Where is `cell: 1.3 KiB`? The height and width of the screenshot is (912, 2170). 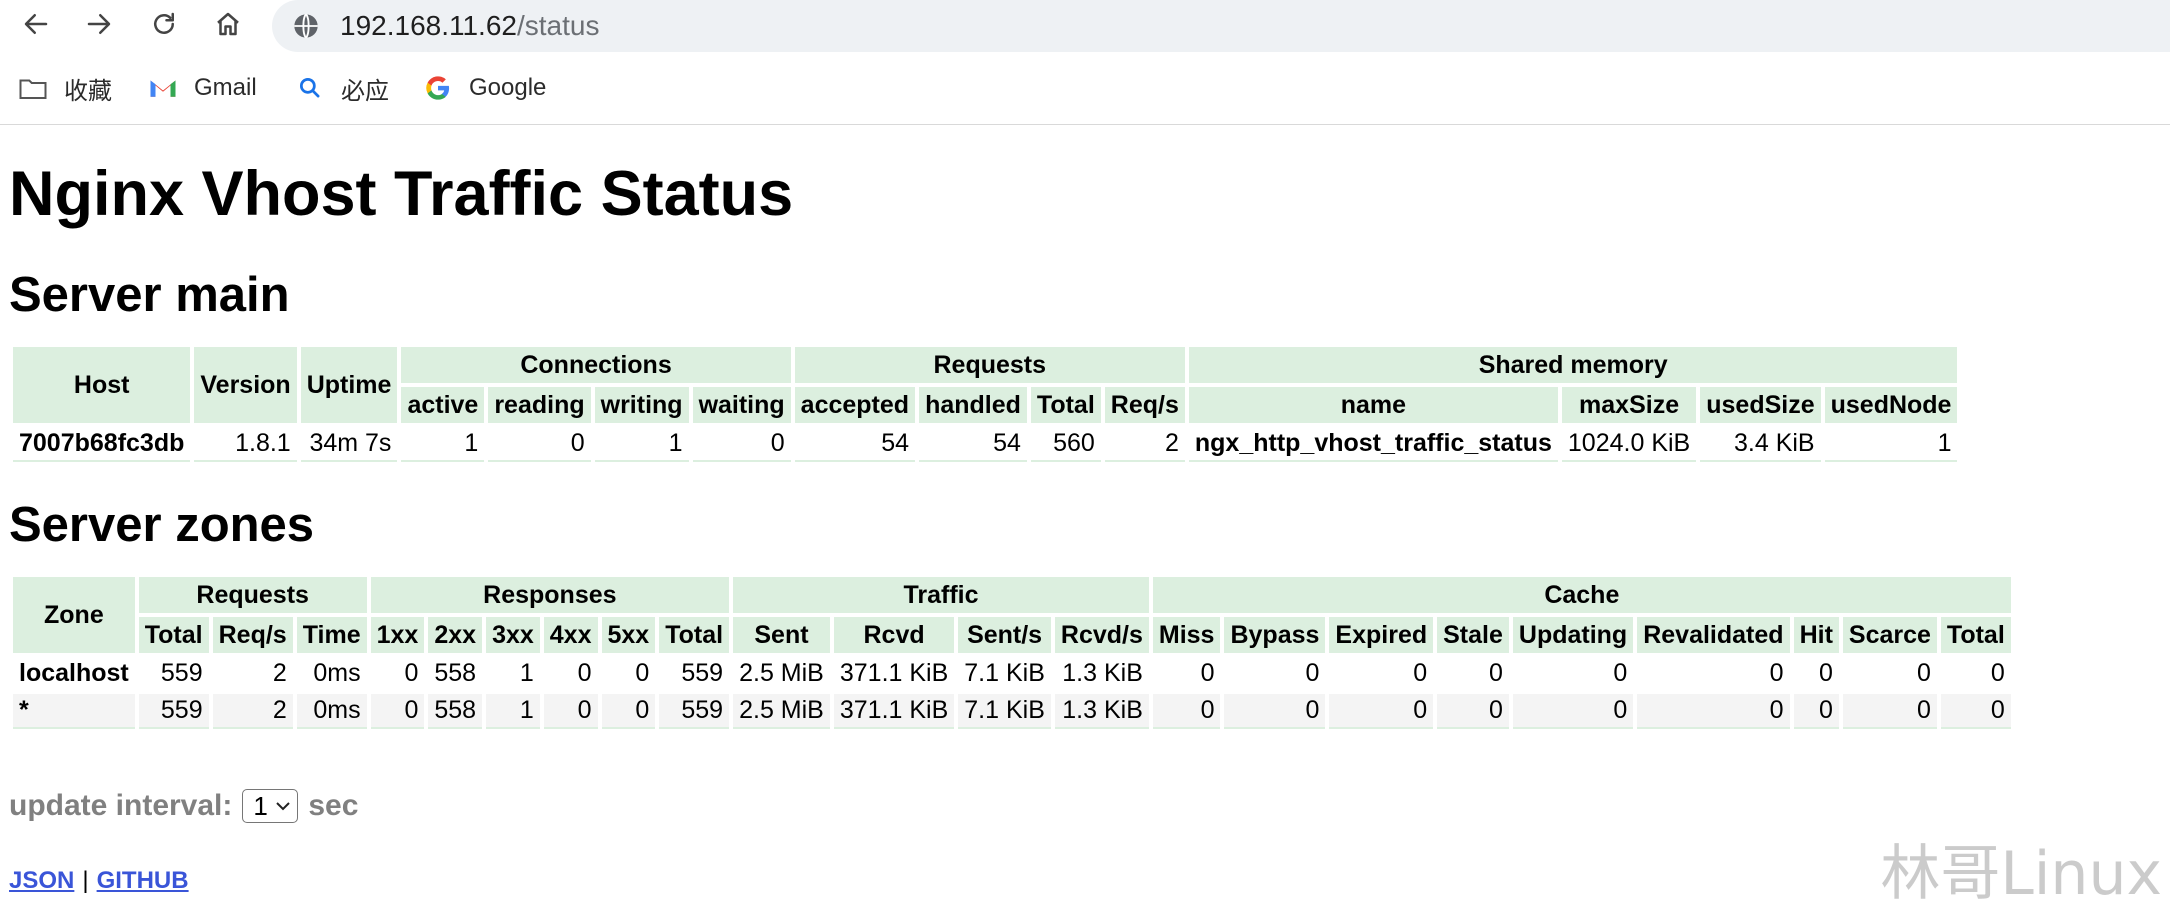 cell: 1.3 KiB is located at coordinates (1102, 673).